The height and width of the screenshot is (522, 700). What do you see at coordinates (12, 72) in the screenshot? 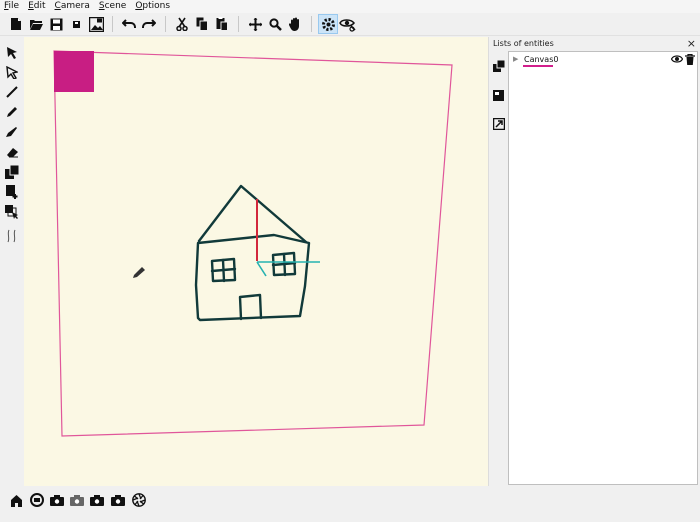
I see `select-partial-icon` at bounding box center [12, 72].